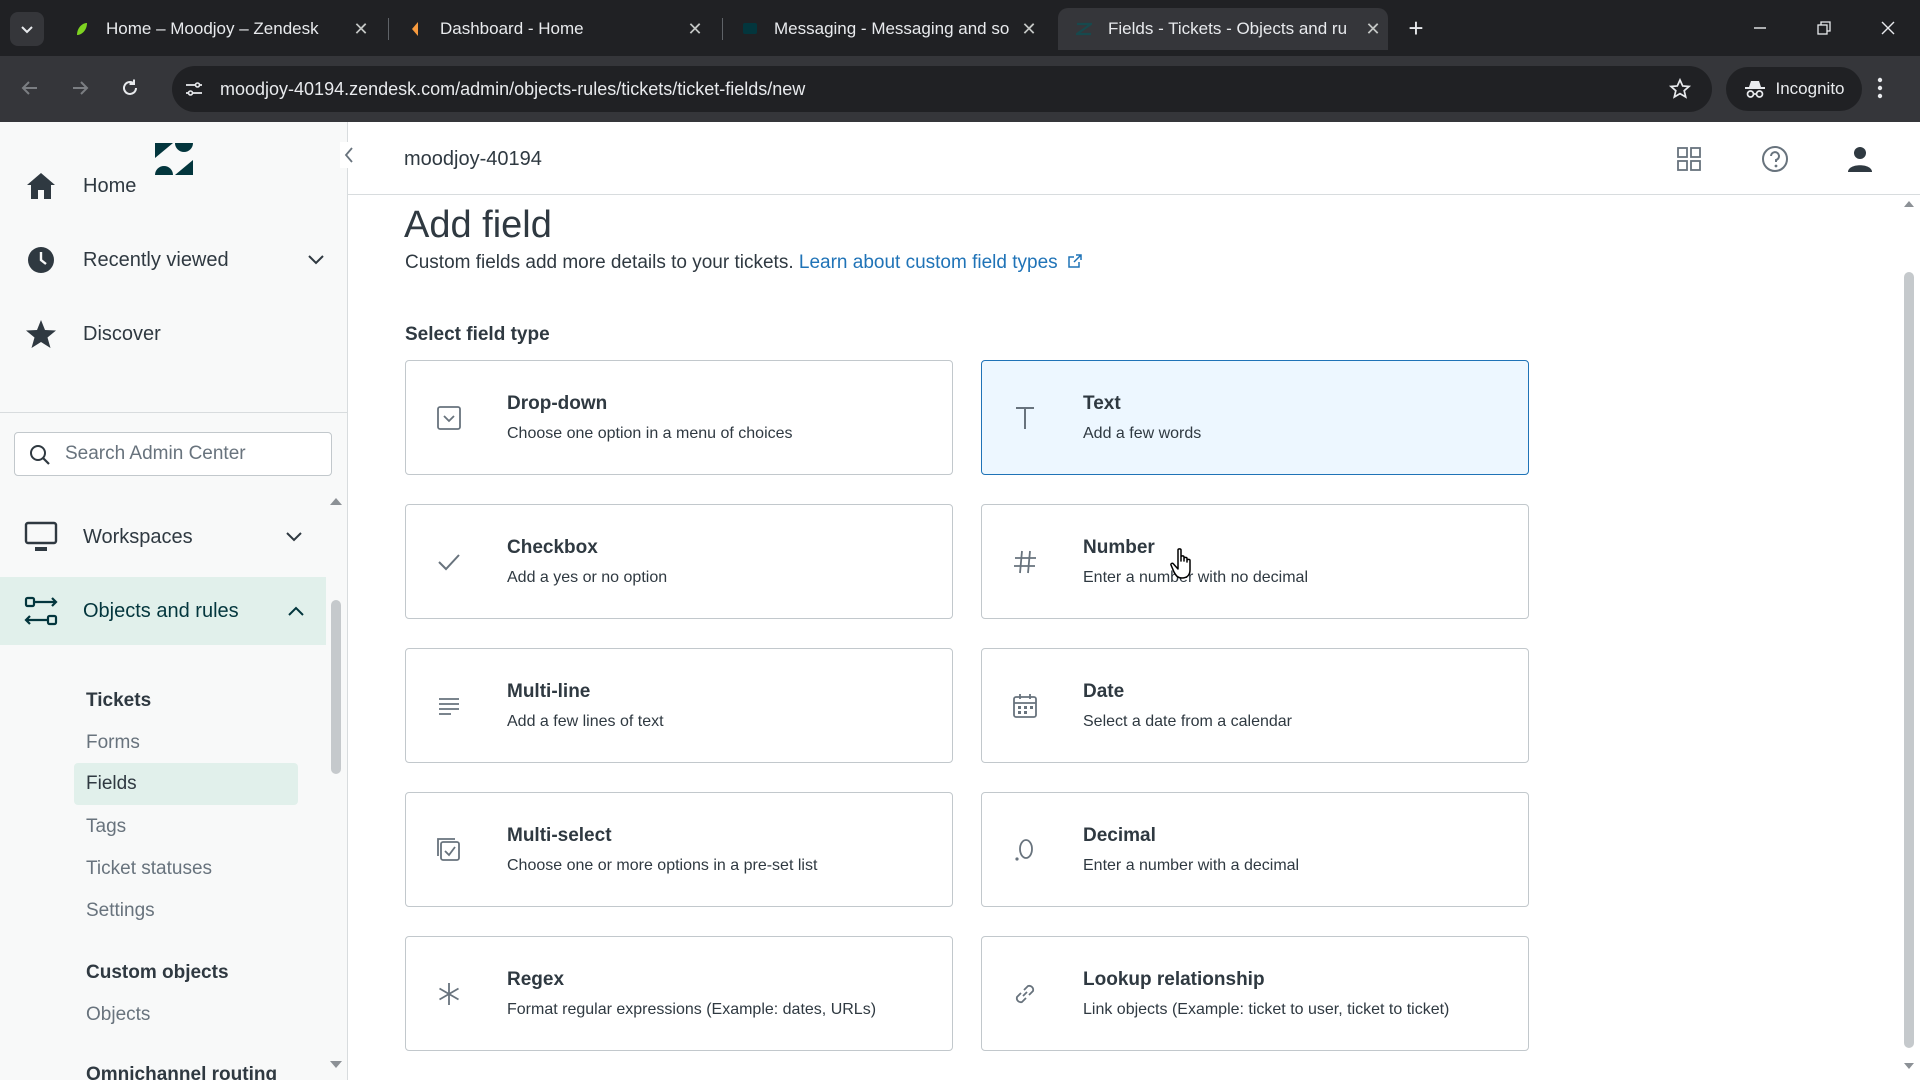 The width and height of the screenshot is (1920, 1080). I want to click on link-icon, so click(1025, 994).